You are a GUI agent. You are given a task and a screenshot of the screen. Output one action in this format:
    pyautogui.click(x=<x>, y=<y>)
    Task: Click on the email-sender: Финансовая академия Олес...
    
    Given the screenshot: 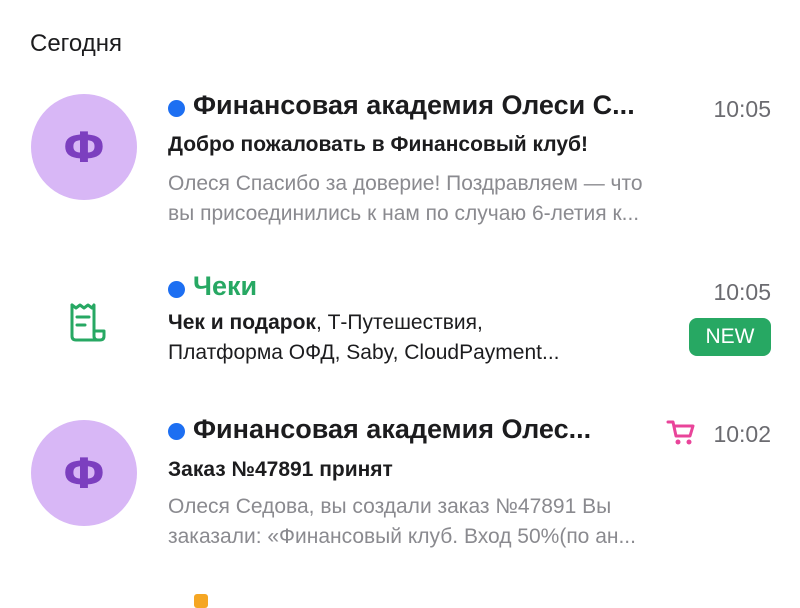 What is the action you would take?
    pyautogui.click(x=392, y=429)
    